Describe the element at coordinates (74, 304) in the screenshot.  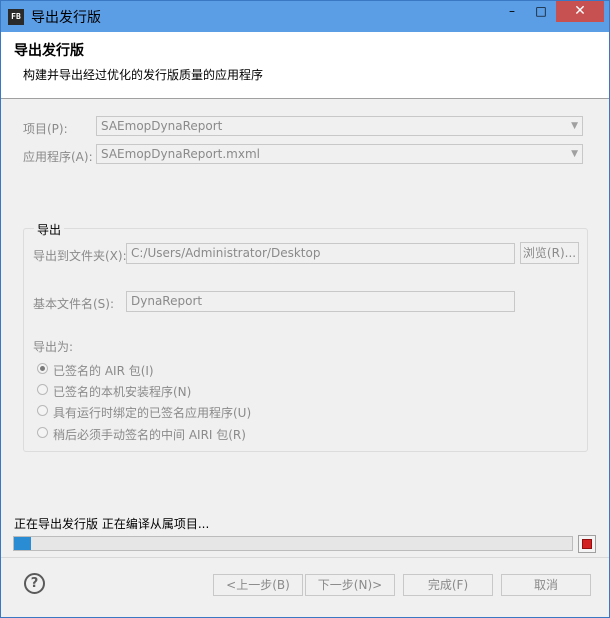
I see `base-filename-label: 基本文件名(S):` at that location.